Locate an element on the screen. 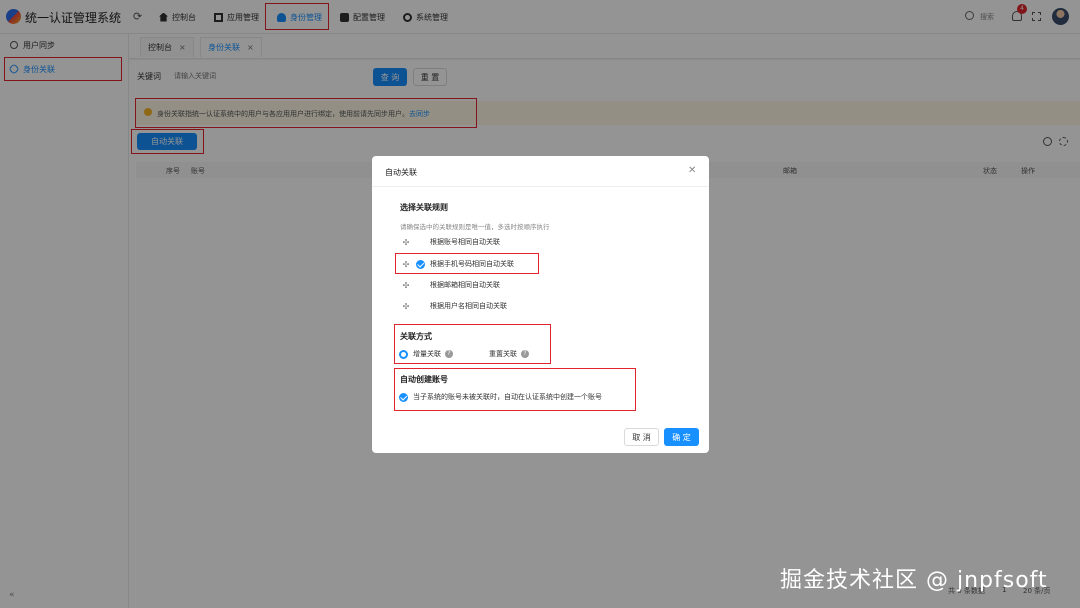  highlight-box-create-account is located at coordinates (515, 389).